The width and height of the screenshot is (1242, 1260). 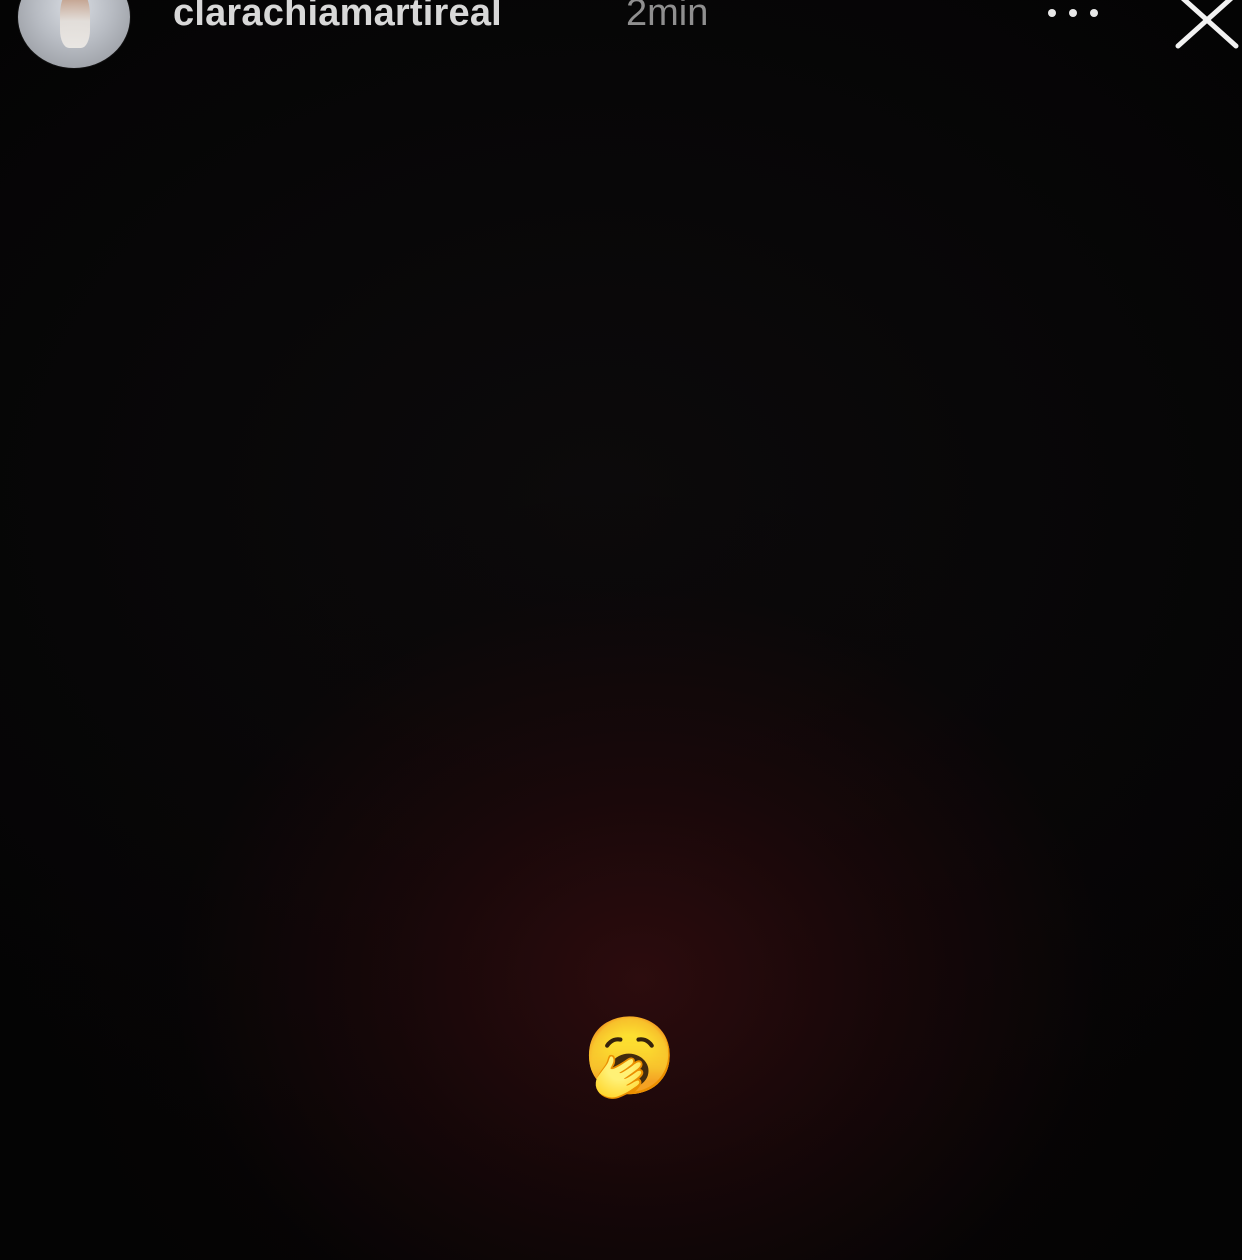 I want to click on avatar-figure, so click(x=75, y=24).